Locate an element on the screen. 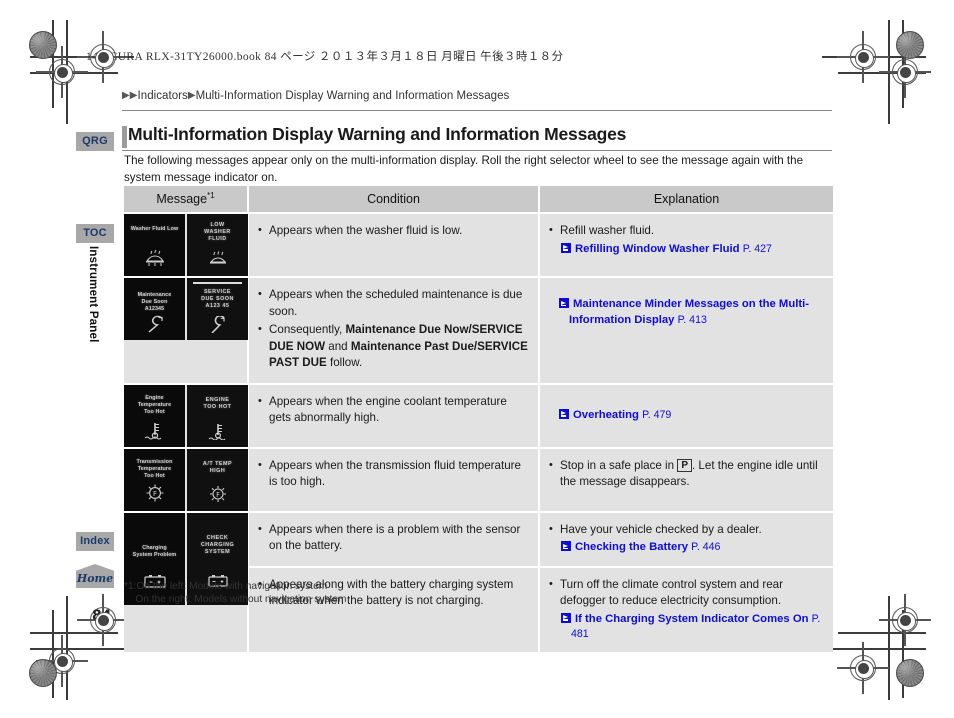 The width and height of the screenshot is (954, 718). explanation-bullet: Have your vehicle checked by a dealer. is located at coordinates (686, 530).